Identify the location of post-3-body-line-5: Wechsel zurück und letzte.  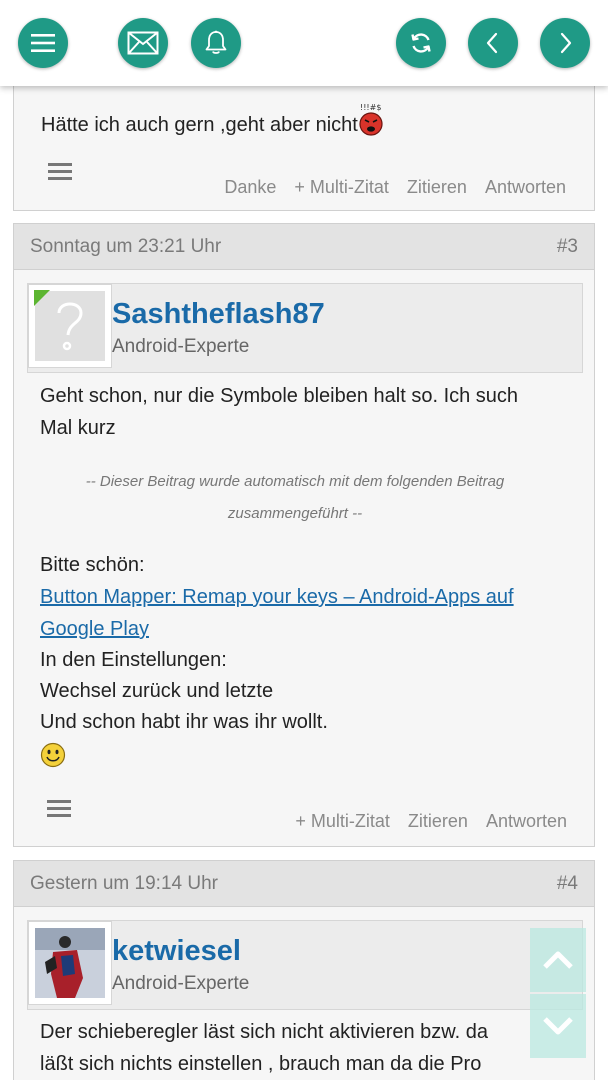
(157, 691).